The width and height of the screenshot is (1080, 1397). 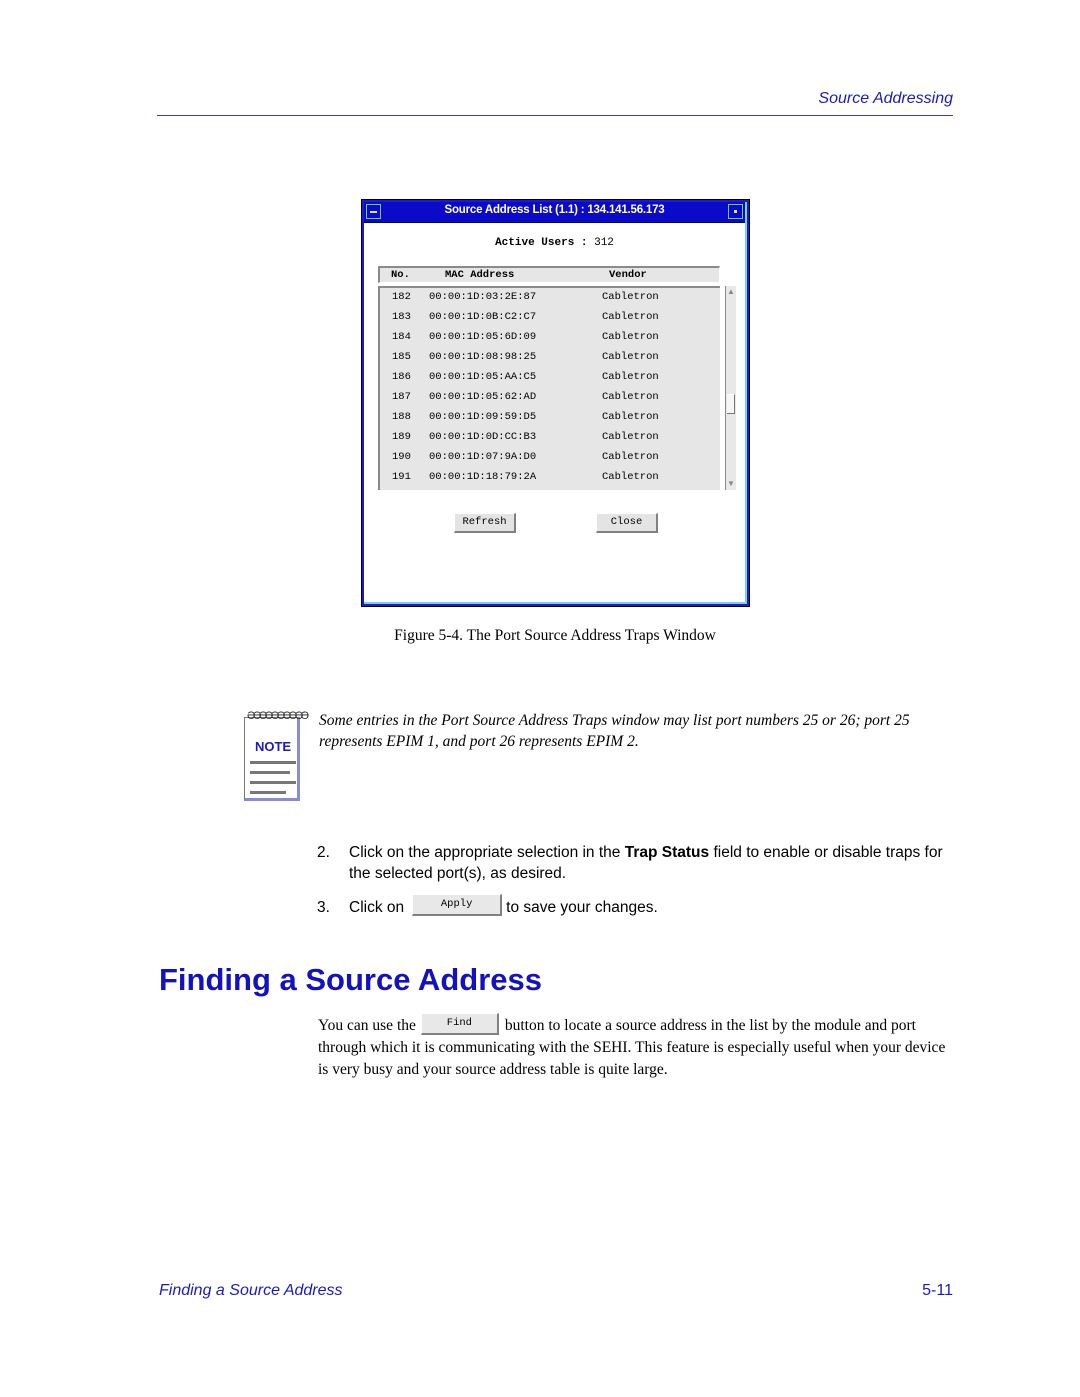 What do you see at coordinates (483, 417) in the screenshot?
I see `row-mac: 00:00:1D:09:59:D5` at bounding box center [483, 417].